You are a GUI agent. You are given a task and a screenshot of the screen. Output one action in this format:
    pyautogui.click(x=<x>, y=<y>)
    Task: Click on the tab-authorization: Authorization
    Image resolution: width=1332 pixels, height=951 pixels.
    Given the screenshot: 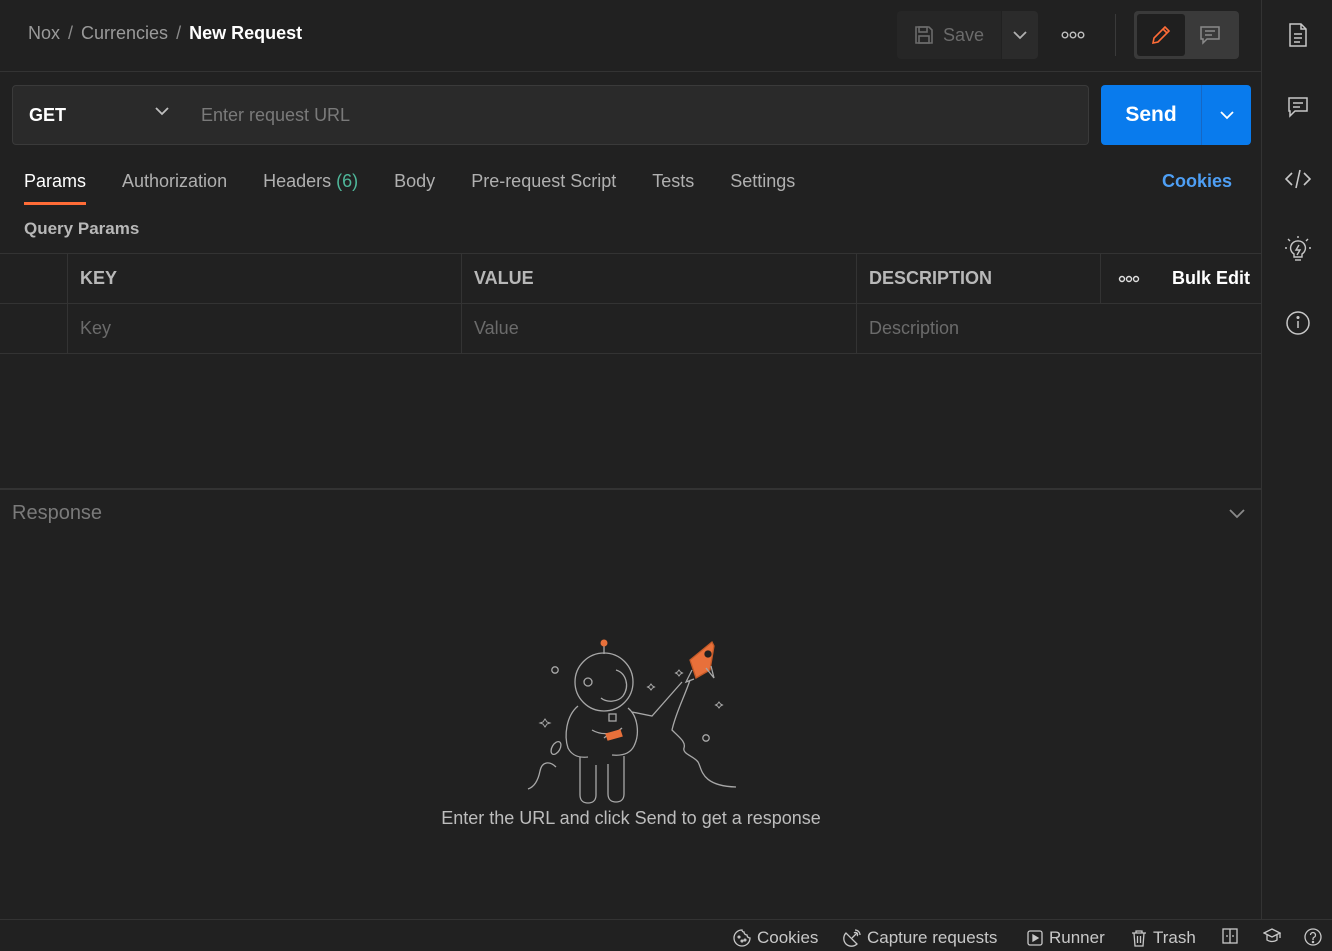 What is the action you would take?
    pyautogui.click(x=174, y=187)
    